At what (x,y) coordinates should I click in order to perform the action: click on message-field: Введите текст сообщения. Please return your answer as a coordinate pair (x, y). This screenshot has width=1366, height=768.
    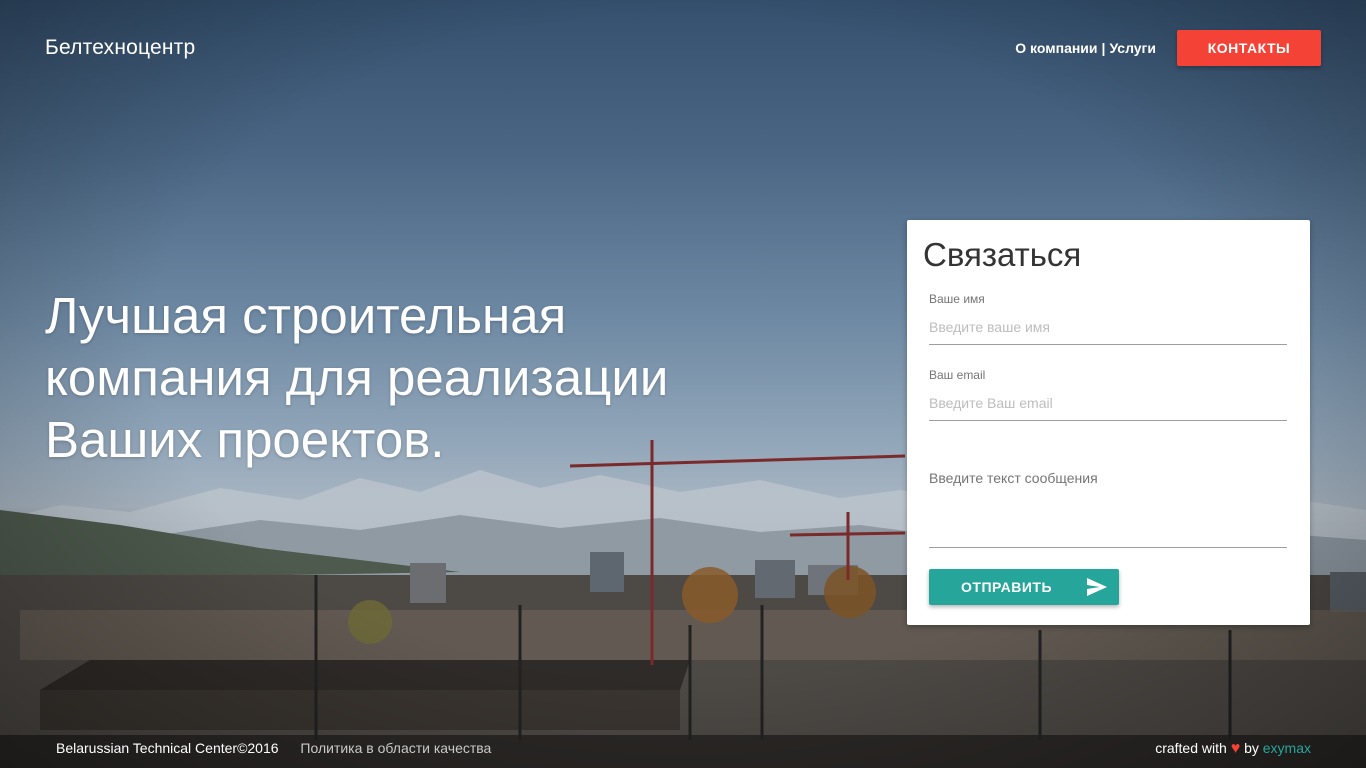
    Looking at the image, I should click on (1108, 508).